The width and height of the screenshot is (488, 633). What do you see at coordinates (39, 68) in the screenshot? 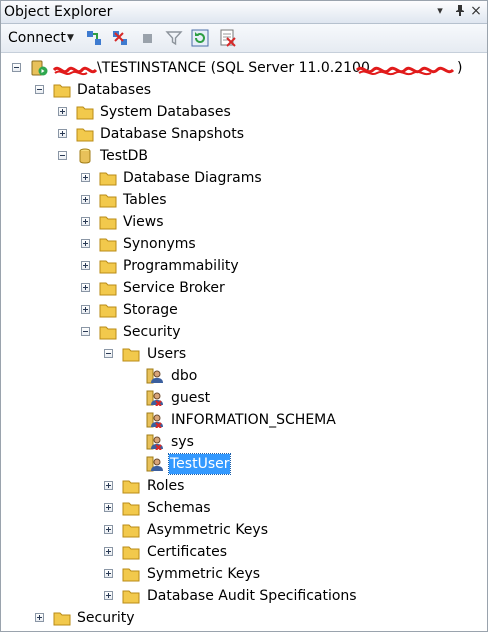
I see `server-connected-icon` at bounding box center [39, 68].